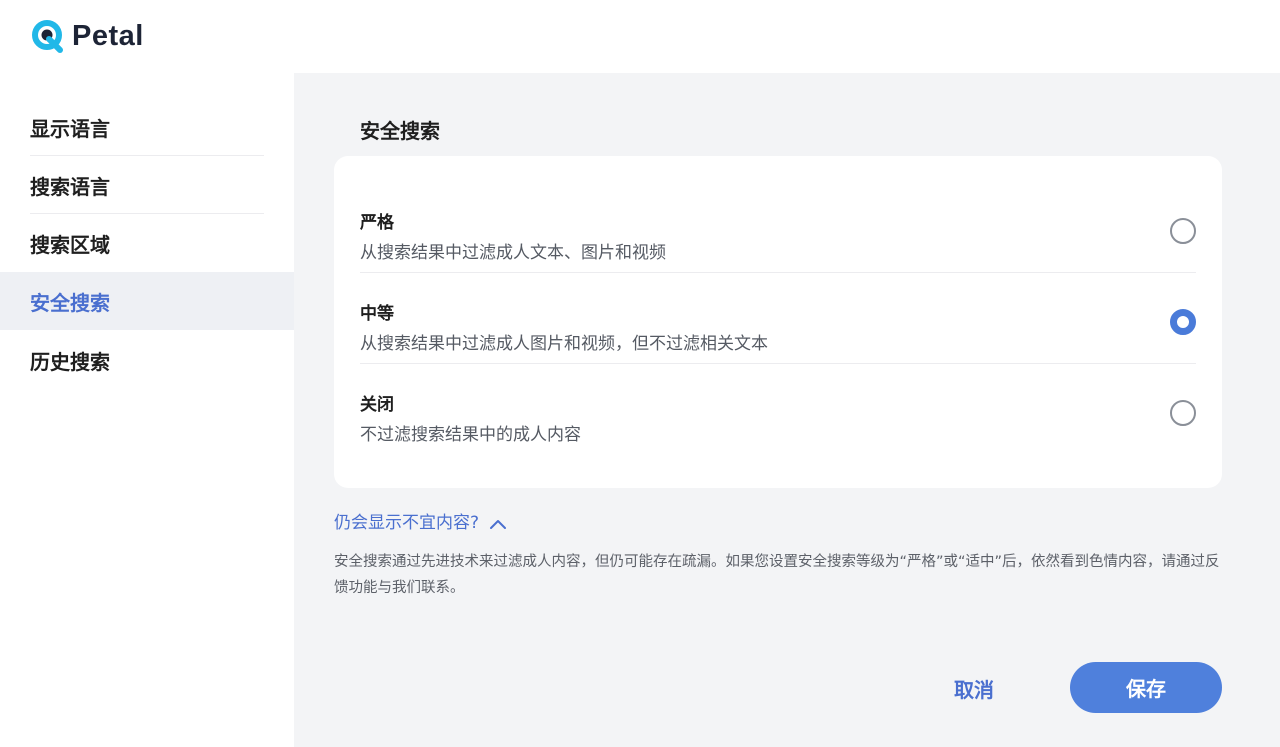 This screenshot has width=1280, height=747. I want to click on off-radio, so click(1183, 413).